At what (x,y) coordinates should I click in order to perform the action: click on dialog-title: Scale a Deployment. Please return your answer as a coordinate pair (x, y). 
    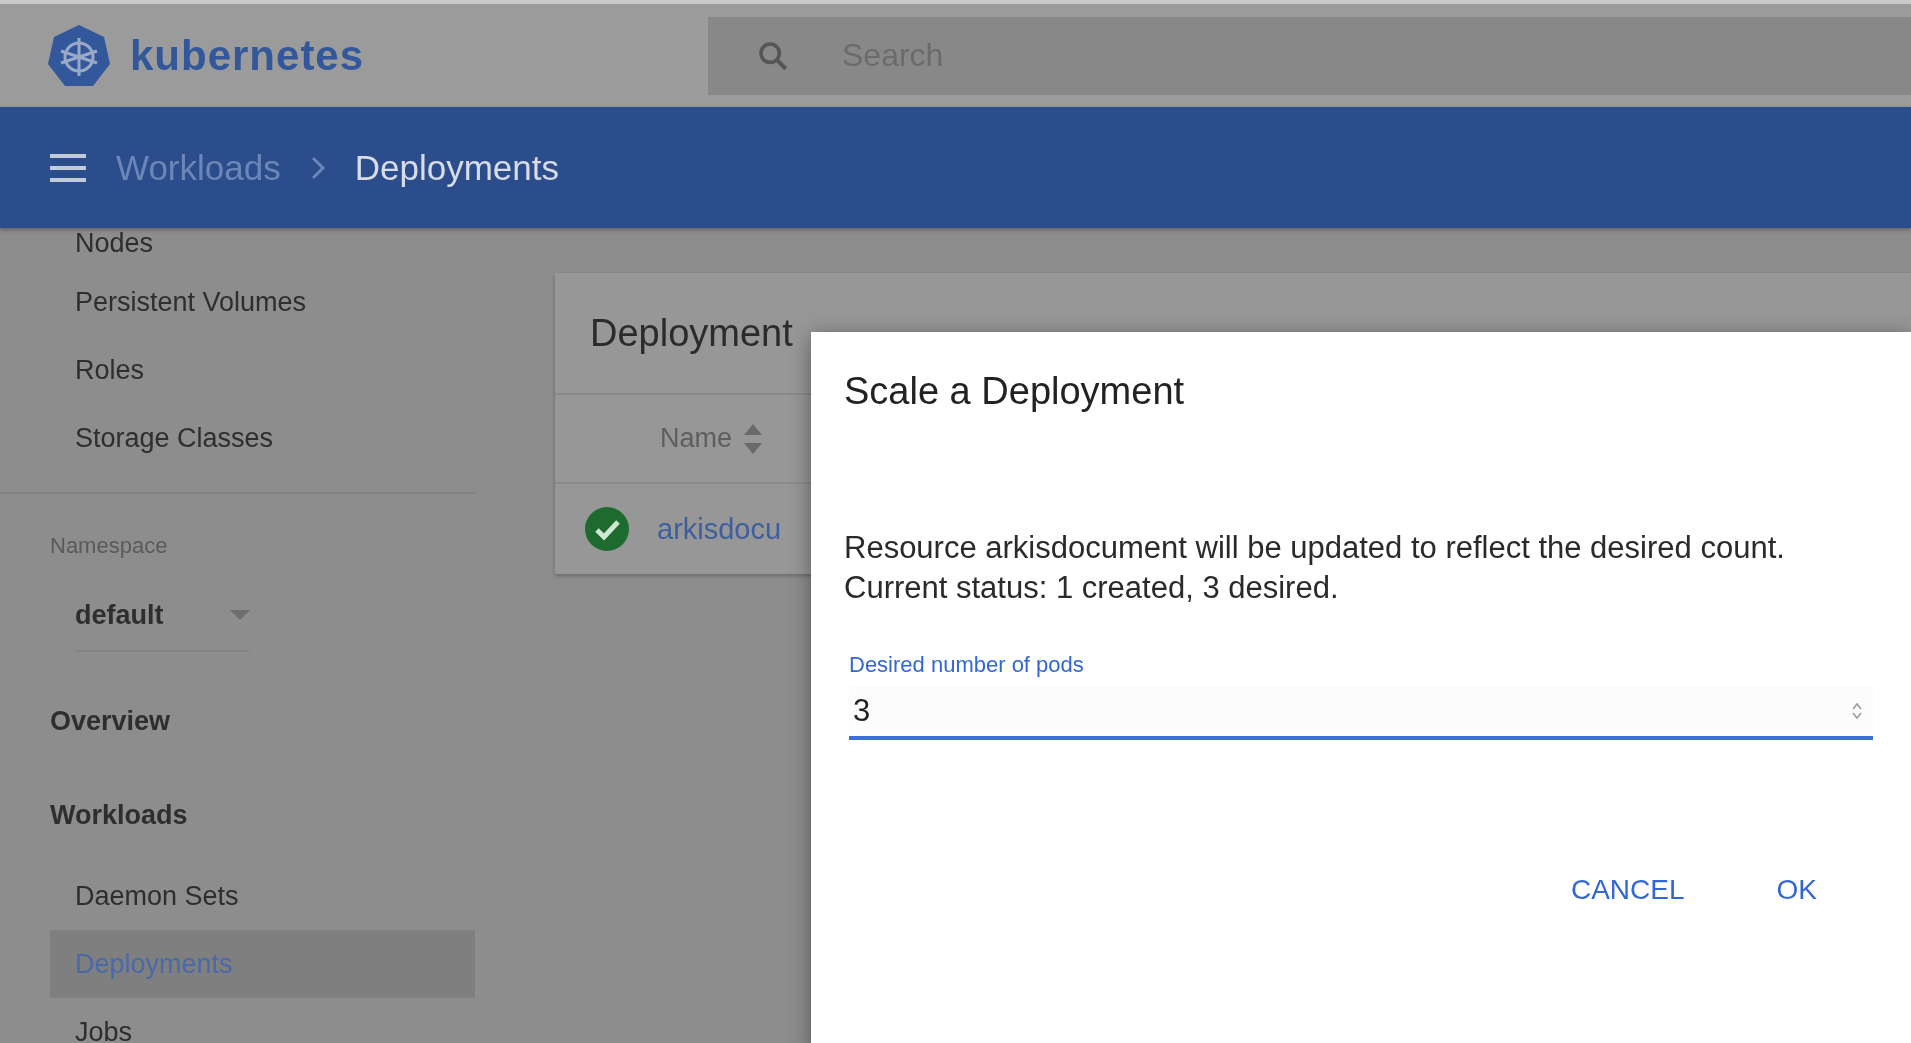
    Looking at the image, I should click on (1014, 391).